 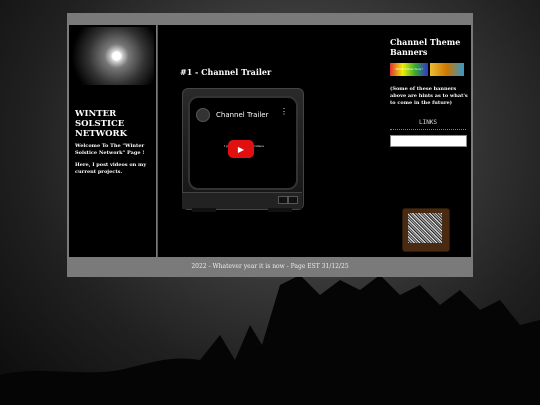 What do you see at coordinates (226, 72) in the screenshot?
I see `post-title: #1 - Channel Trailer` at bounding box center [226, 72].